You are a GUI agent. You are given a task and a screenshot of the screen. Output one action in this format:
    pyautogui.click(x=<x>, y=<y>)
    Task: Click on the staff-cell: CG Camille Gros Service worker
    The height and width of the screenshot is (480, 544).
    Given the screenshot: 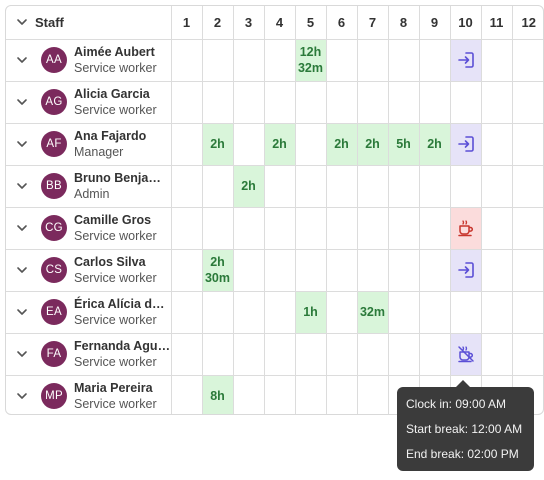 What is the action you would take?
    pyautogui.click(x=89, y=228)
    